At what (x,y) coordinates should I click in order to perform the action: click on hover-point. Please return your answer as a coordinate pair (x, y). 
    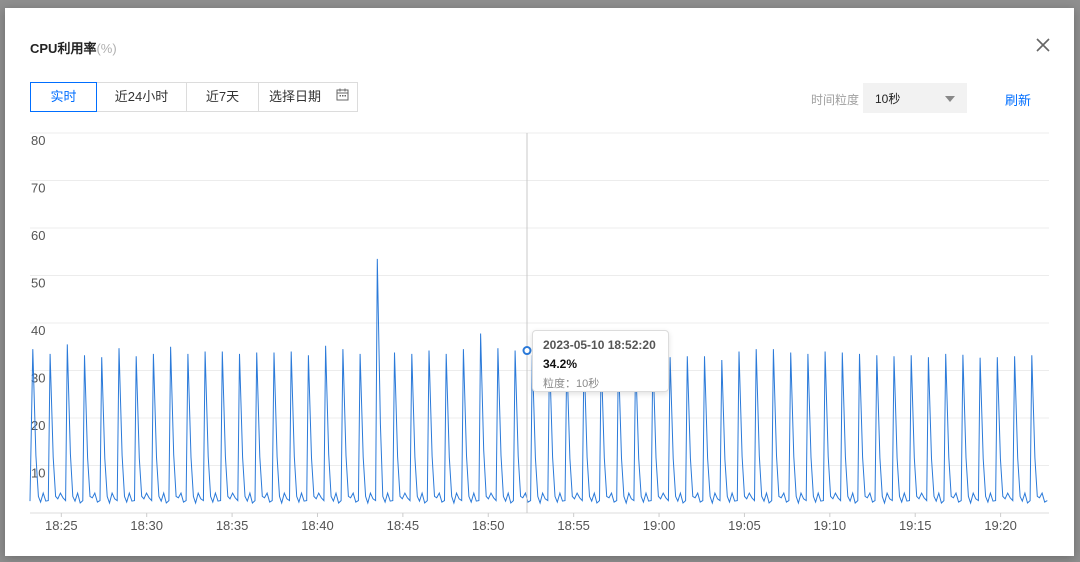
    Looking at the image, I should click on (527, 351).